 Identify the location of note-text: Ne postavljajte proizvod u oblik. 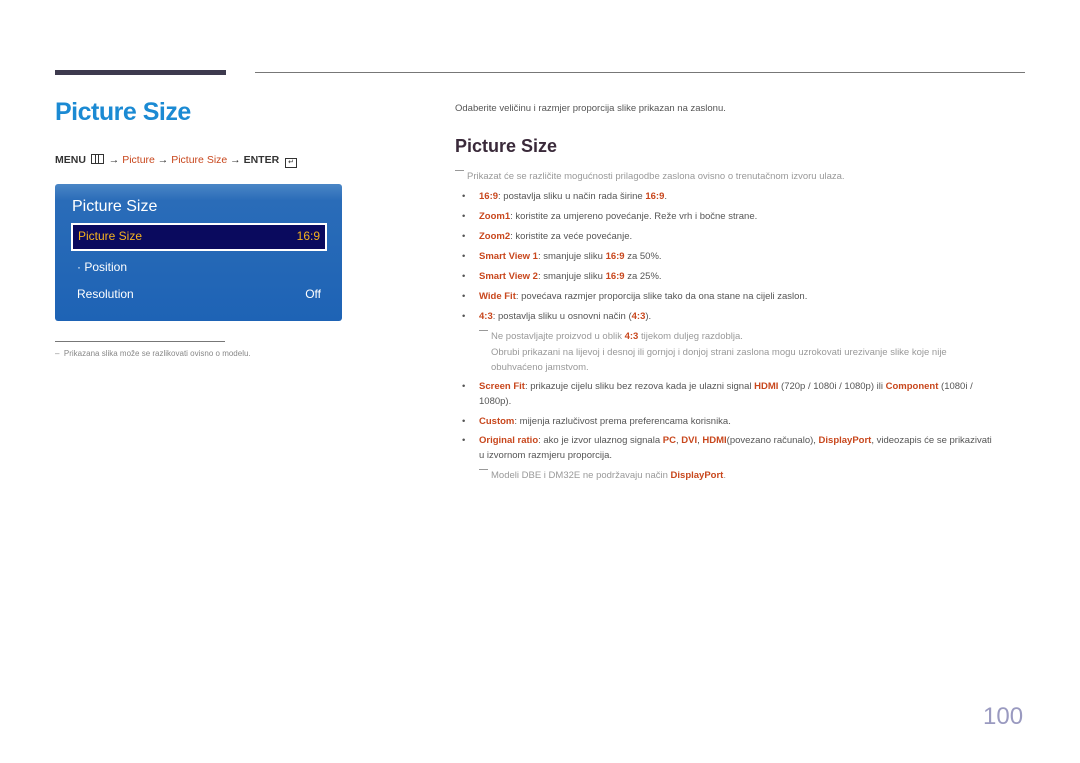
(558, 336).